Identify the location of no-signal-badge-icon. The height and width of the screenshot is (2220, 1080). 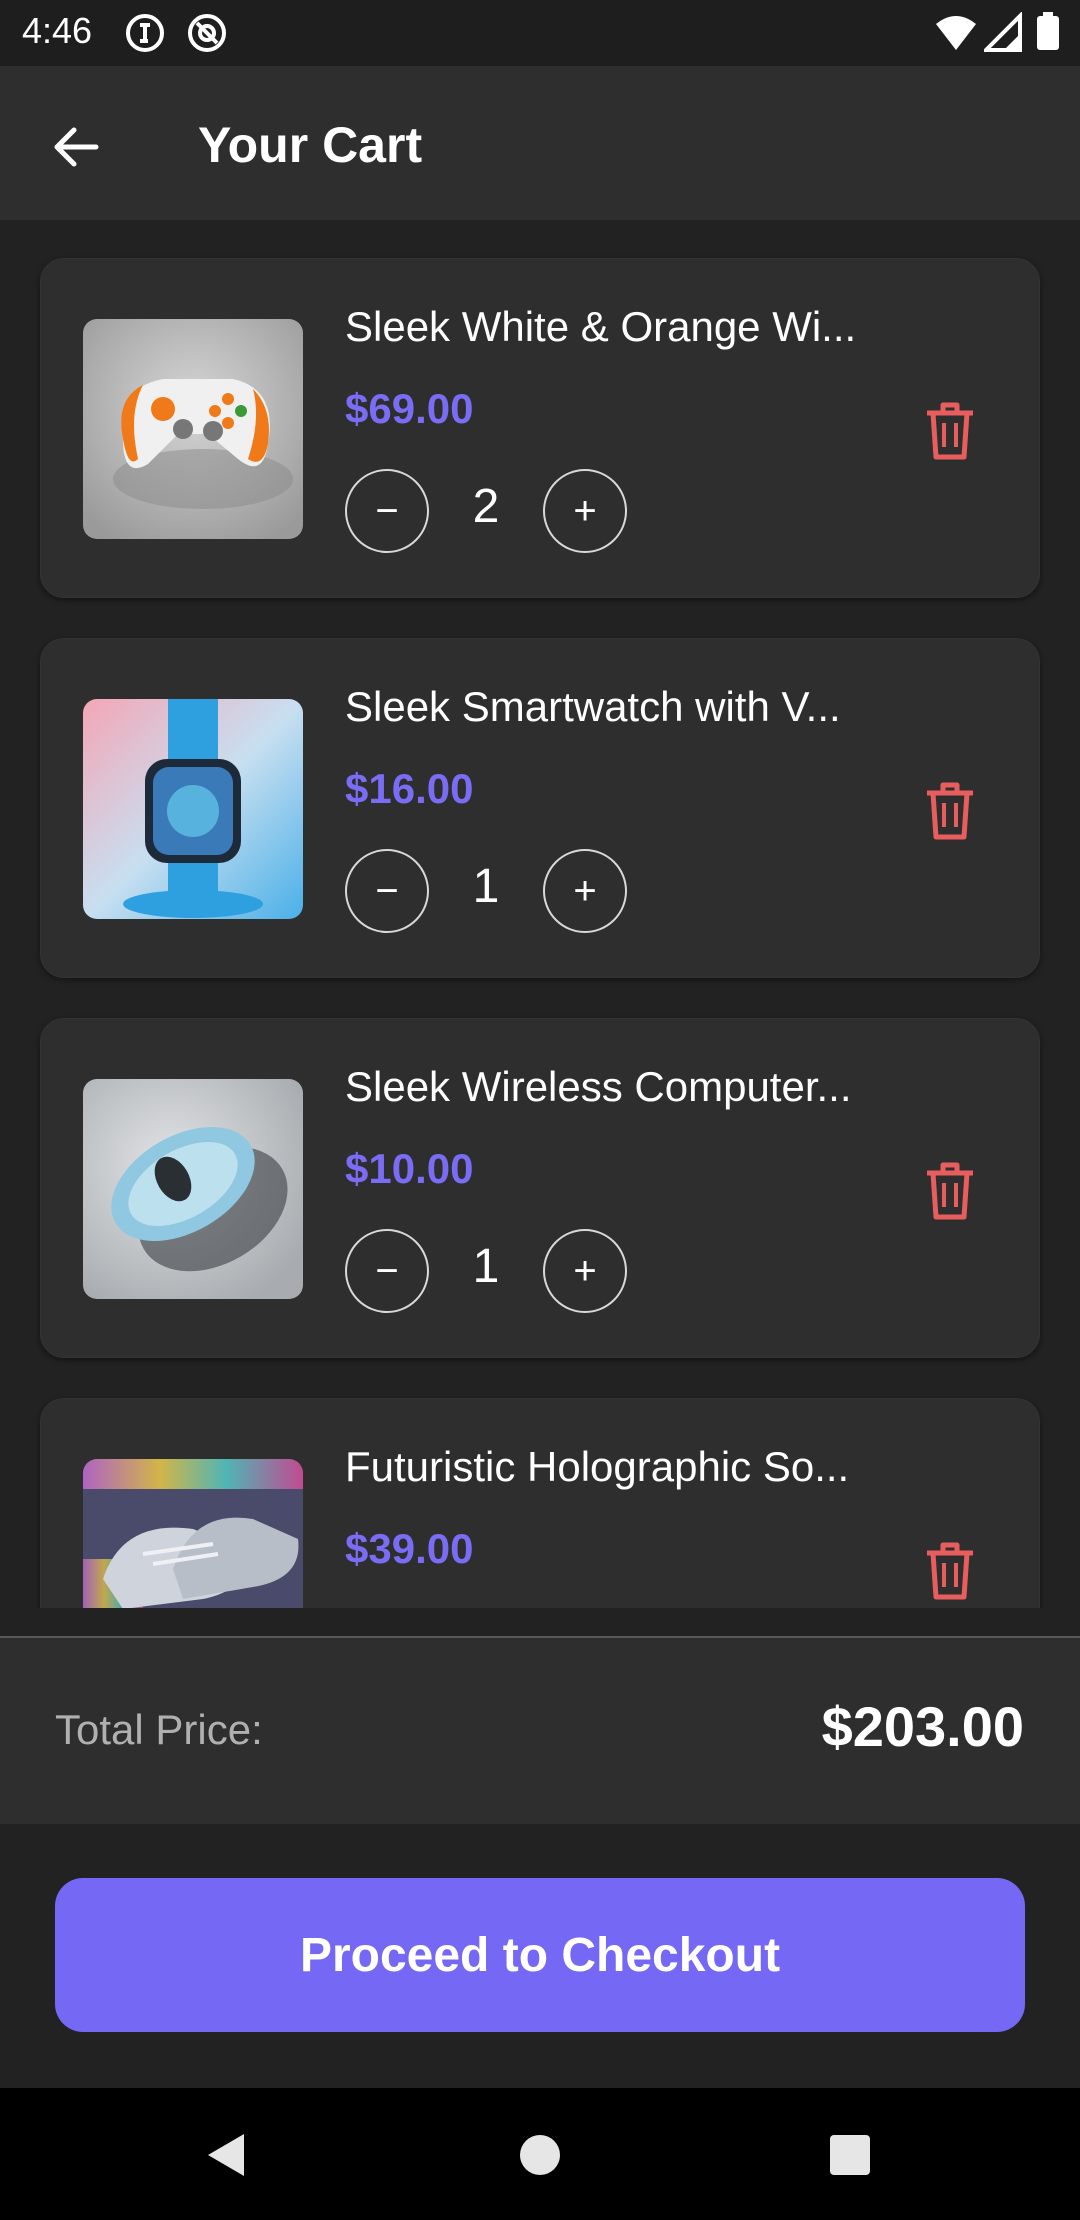
(207, 35).